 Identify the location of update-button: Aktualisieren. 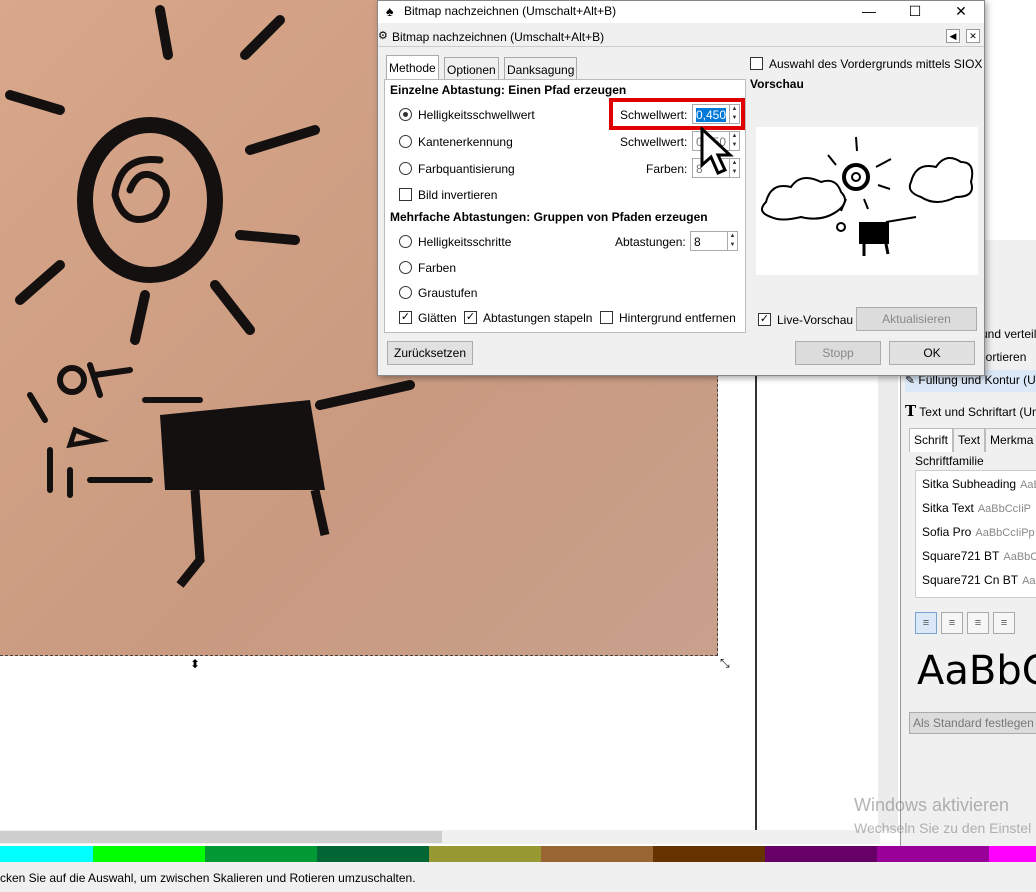
(916, 319).